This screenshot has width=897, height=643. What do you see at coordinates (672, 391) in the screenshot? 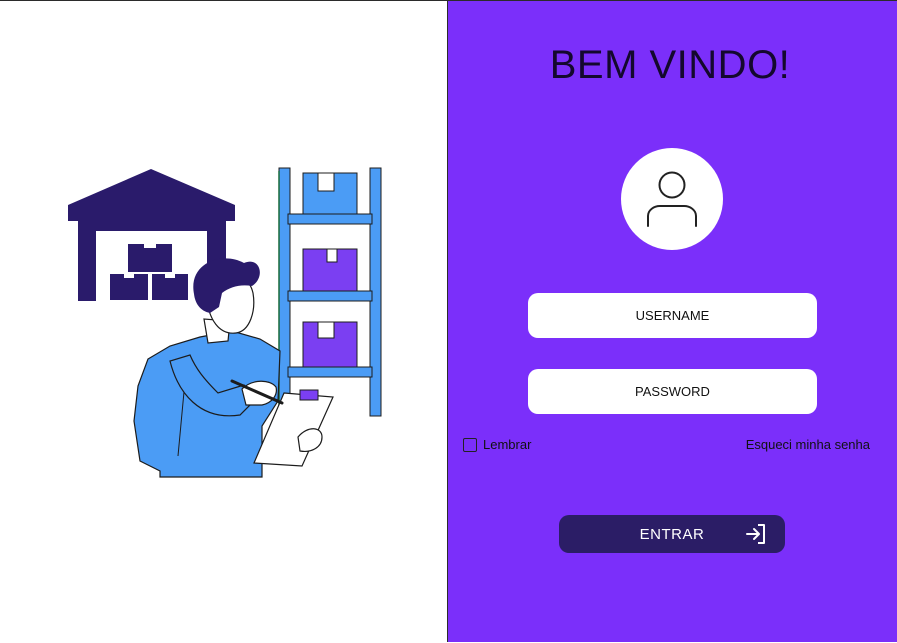
I see `password-input` at bounding box center [672, 391].